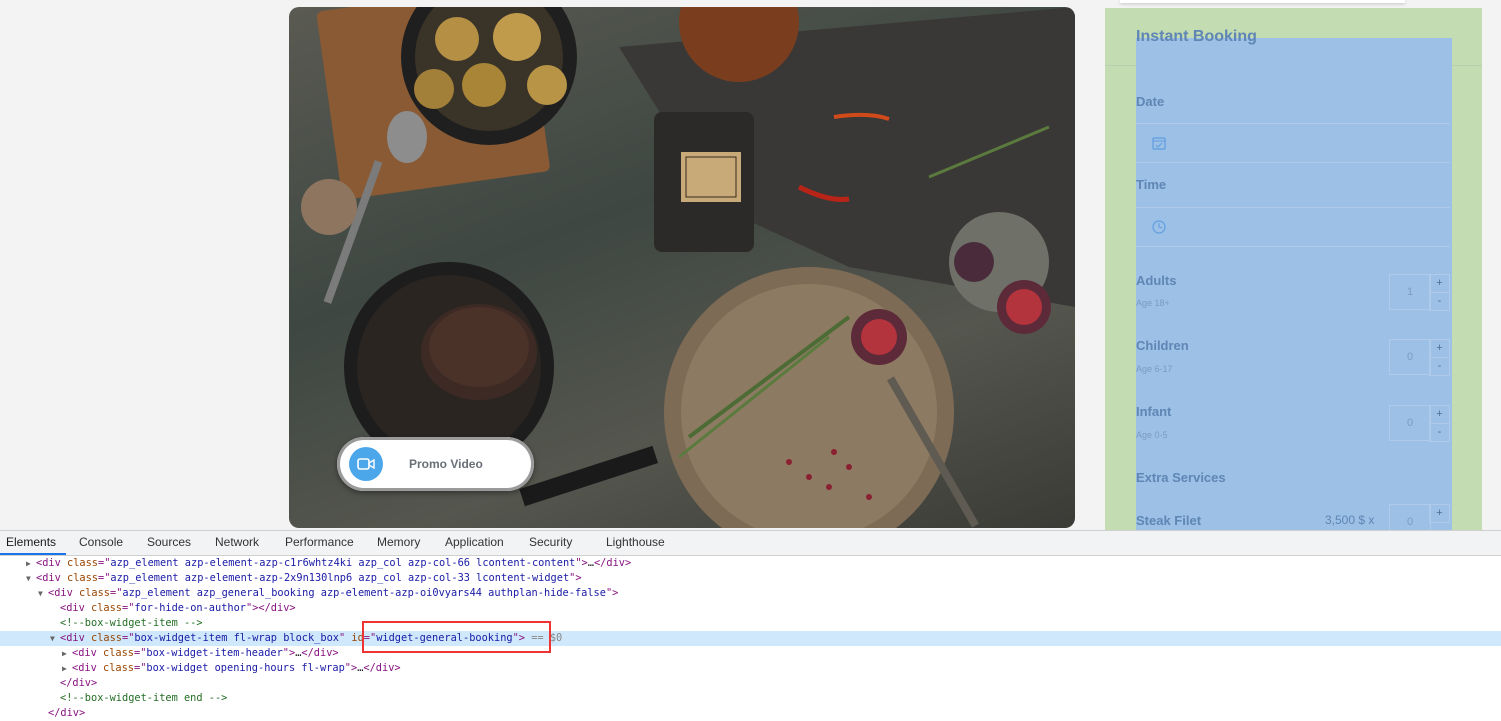 The height and width of the screenshot is (721, 1501). Describe the element at coordinates (456, 637) in the screenshot. I see `highlight-annotation-box` at that location.